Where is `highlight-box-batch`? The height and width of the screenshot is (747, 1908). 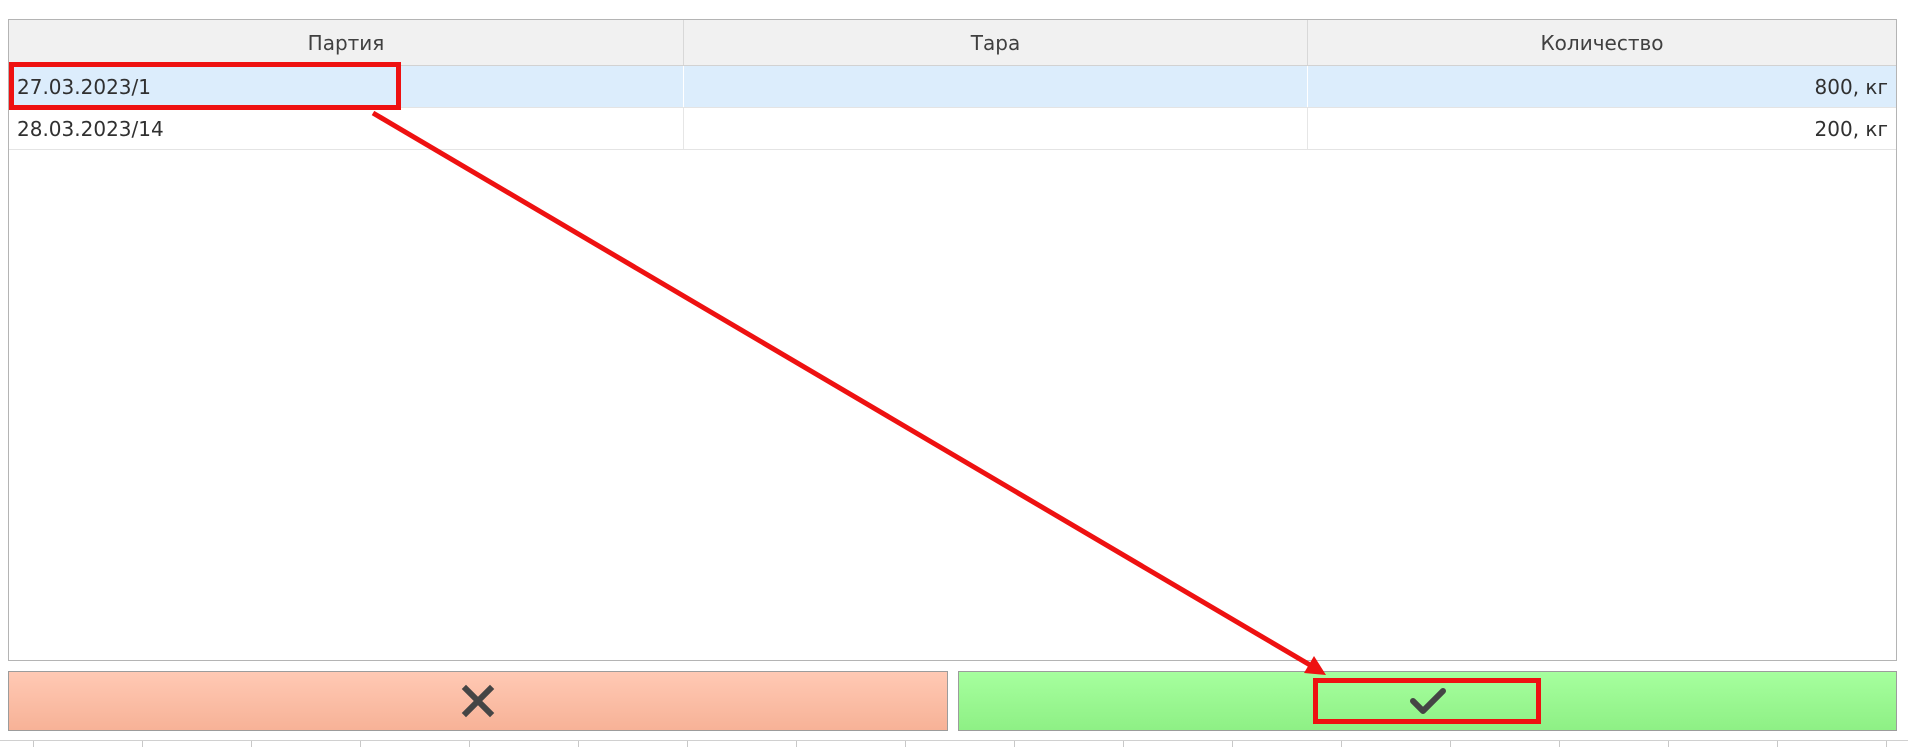 highlight-box-batch is located at coordinates (205, 86).